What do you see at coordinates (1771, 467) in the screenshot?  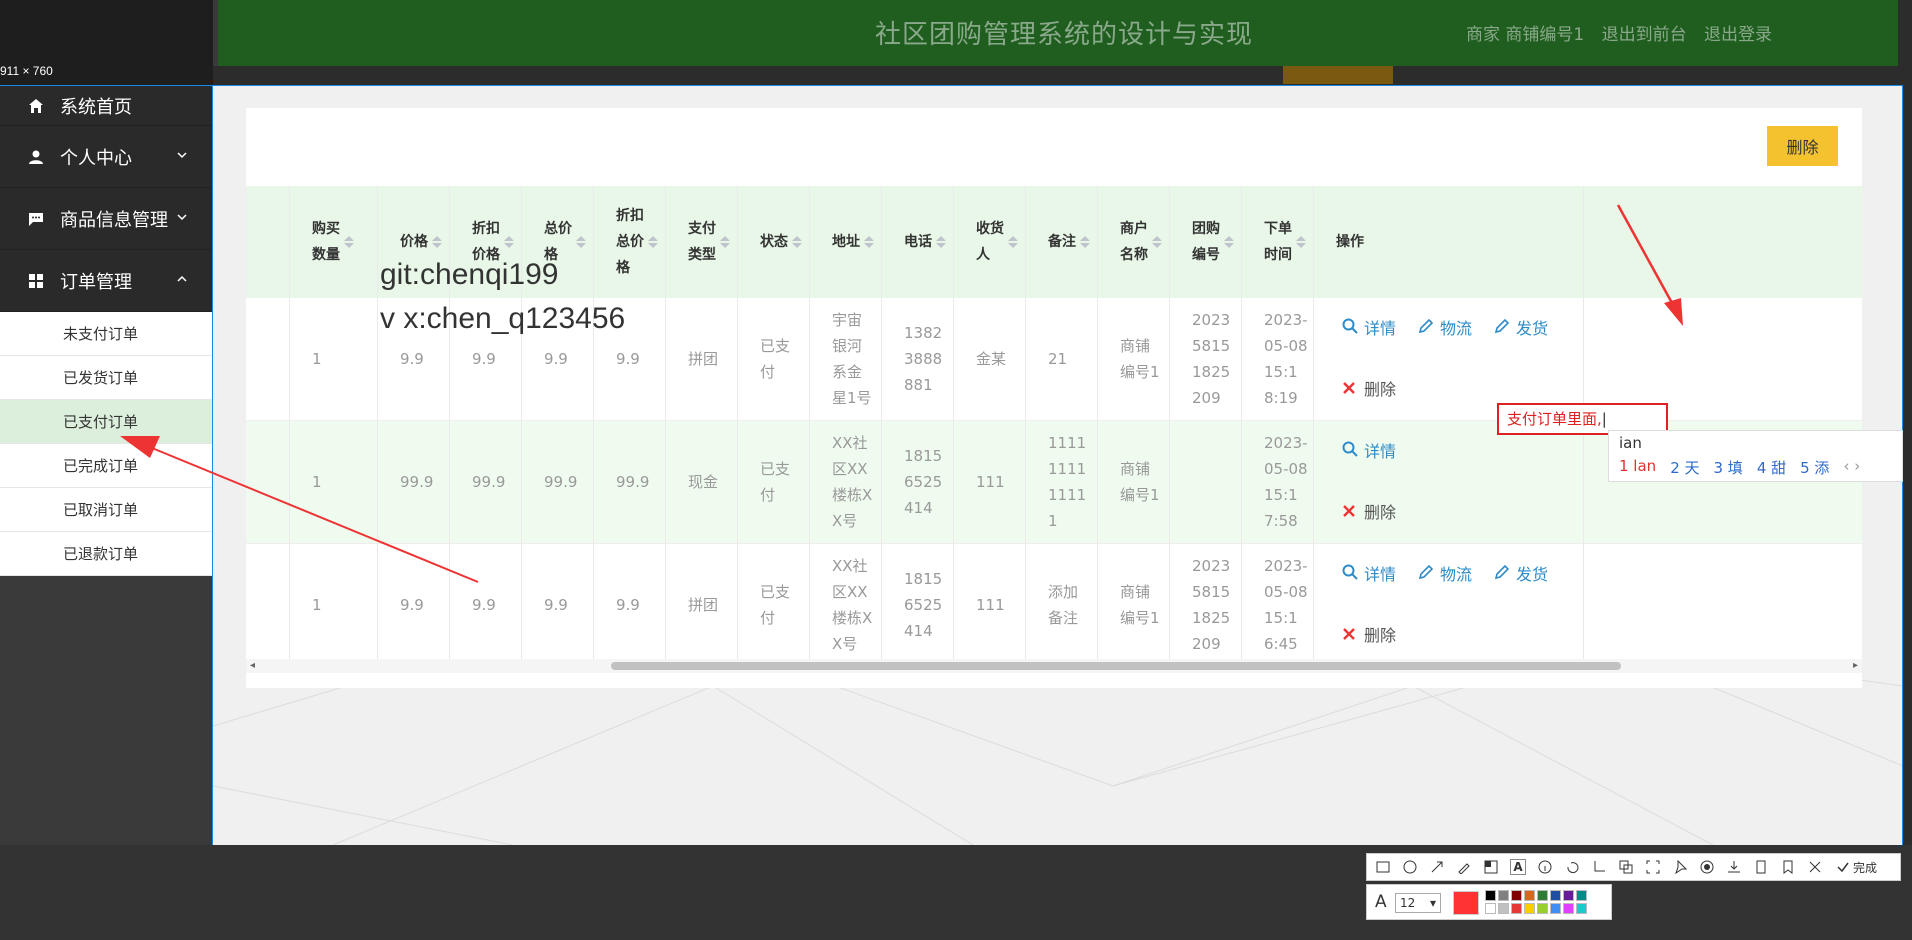 I see `ime-candidate: 4 甜` at bounding box center [1771, 467].